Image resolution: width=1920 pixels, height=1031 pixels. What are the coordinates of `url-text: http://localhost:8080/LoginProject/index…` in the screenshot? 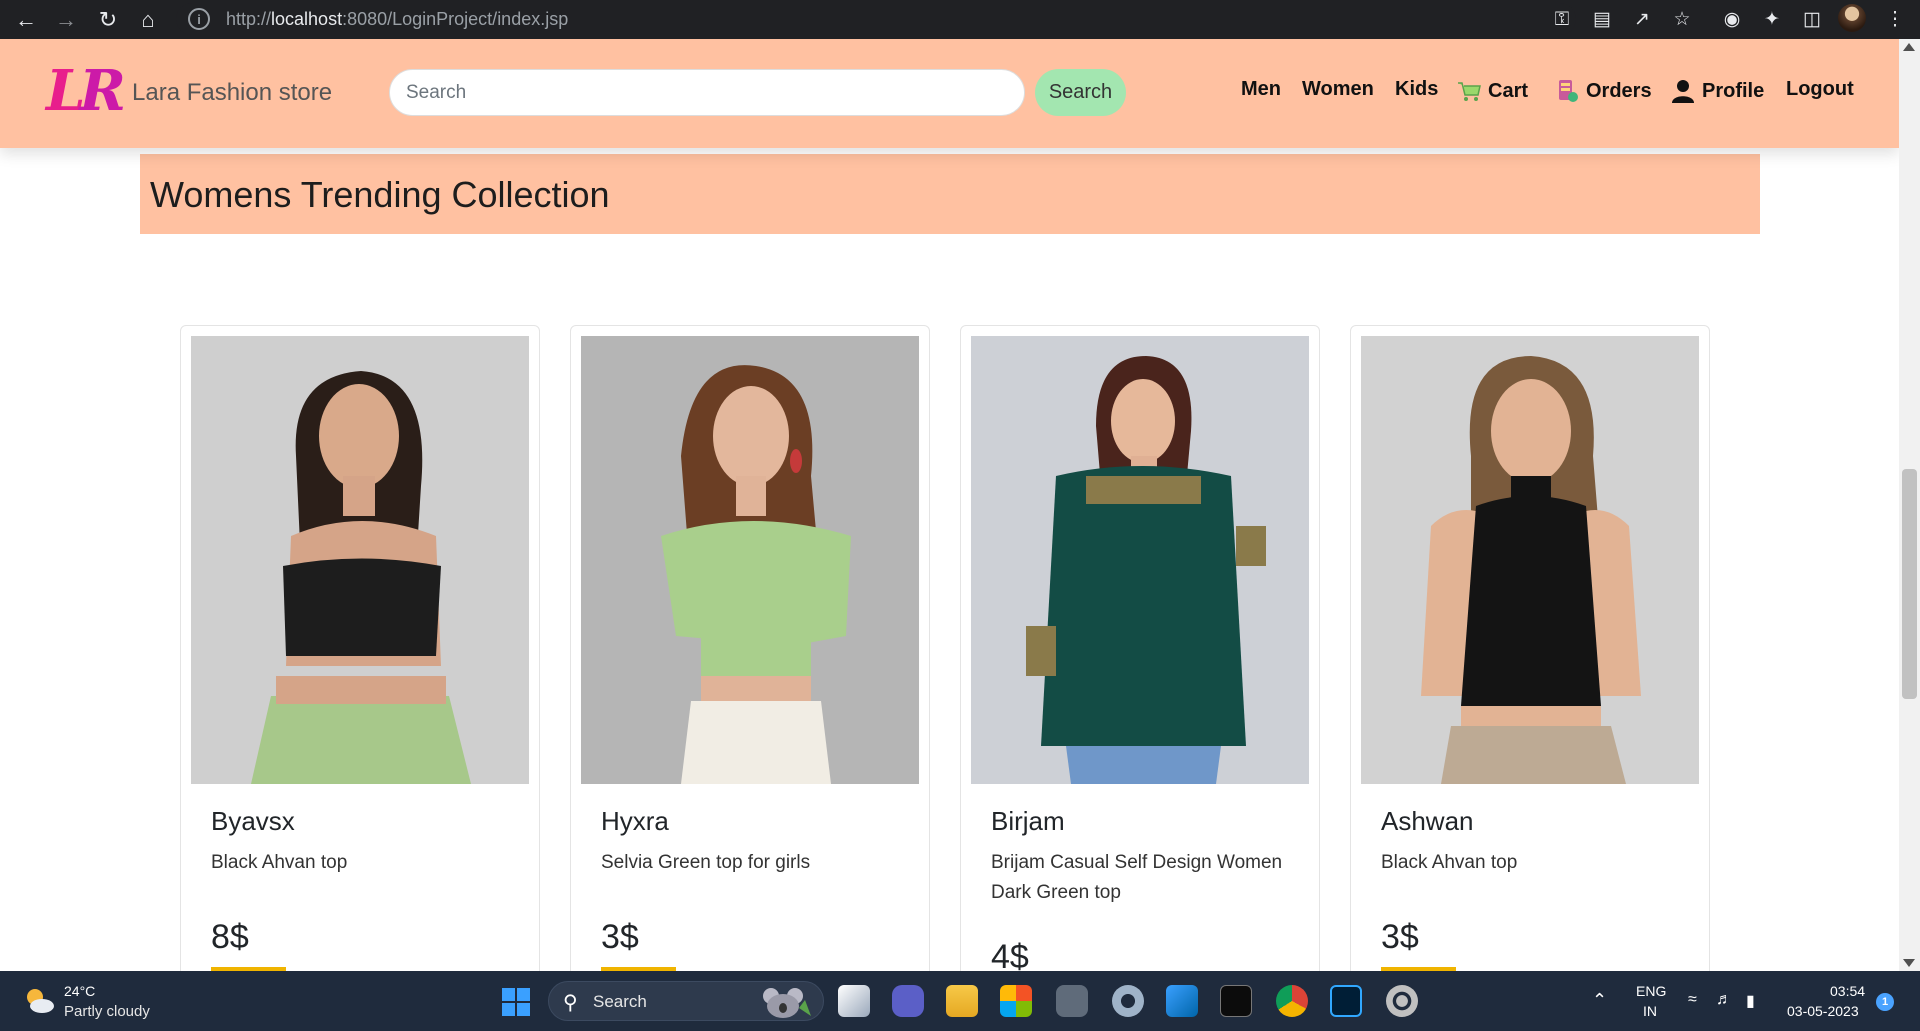 It's located at (397, 18).